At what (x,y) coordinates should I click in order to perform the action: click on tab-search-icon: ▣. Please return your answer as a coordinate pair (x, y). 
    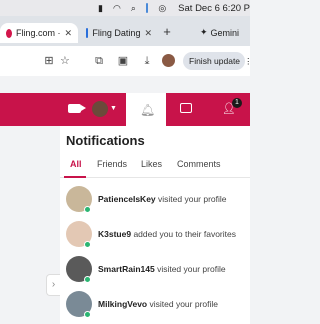
    Looking at the image, I should click on (123, 61).